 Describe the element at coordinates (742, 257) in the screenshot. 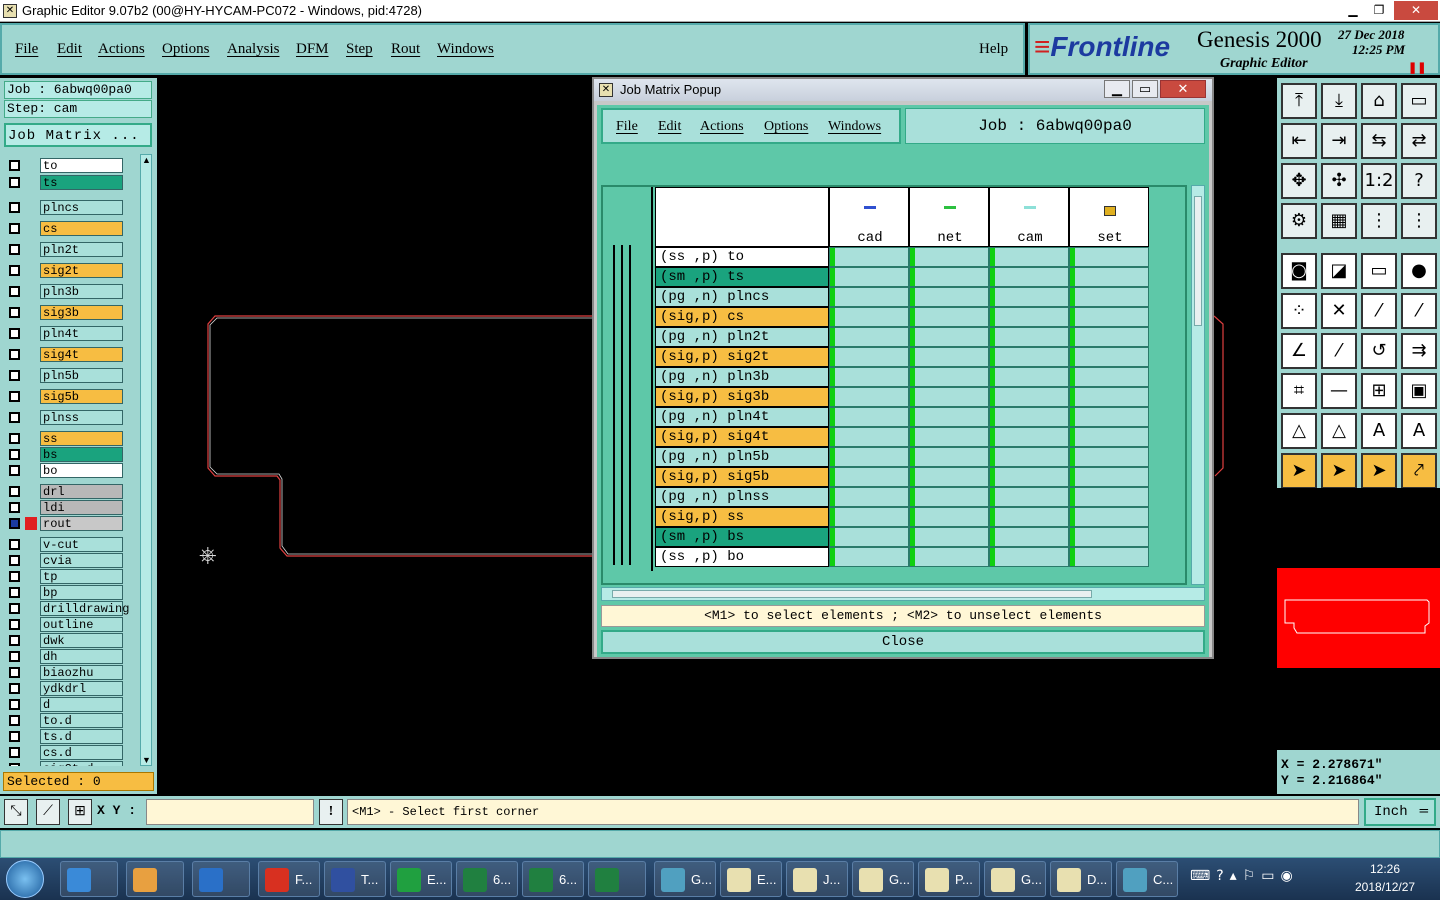

I see `matrix-layer-label: (ss ,p) to` at that location.